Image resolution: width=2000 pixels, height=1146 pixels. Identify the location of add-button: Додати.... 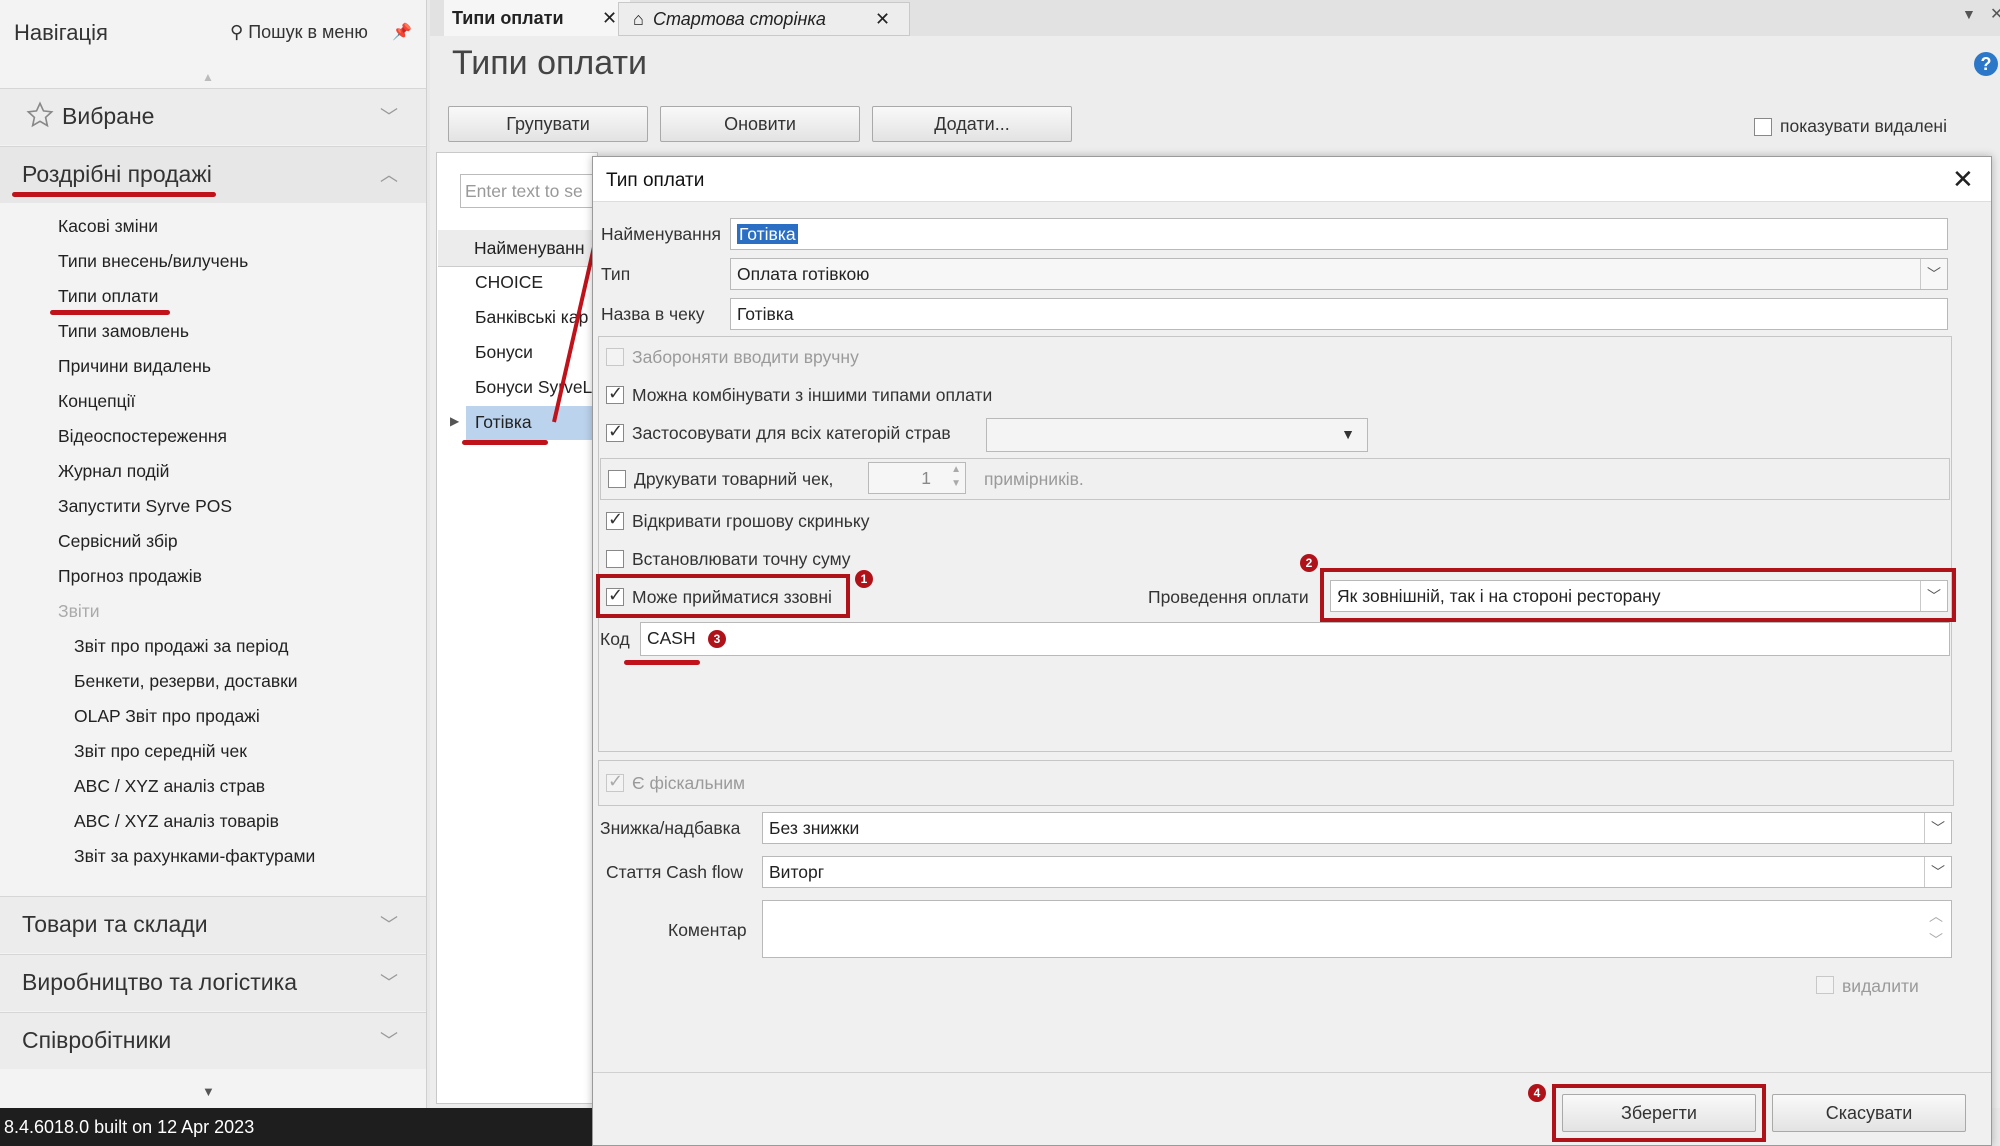
(972, 124).